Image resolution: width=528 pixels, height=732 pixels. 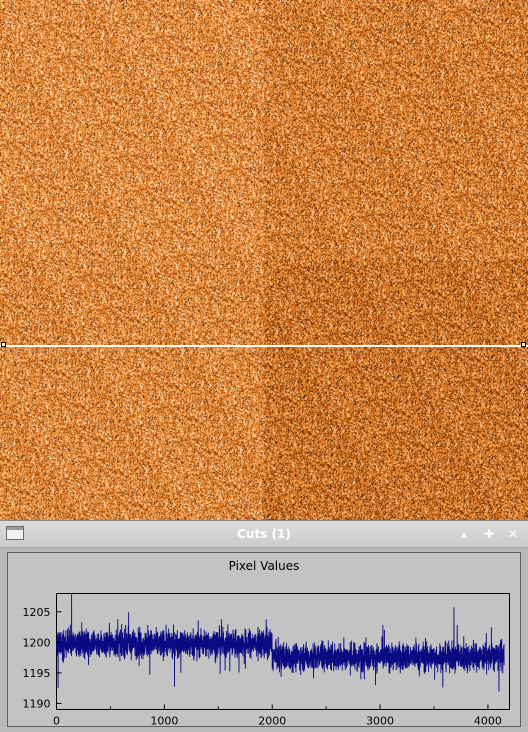 What do you see at coordinates (272, 721) in the screenshot?
I see `x-tick-label: 2000` at bounding box center [272, 721].